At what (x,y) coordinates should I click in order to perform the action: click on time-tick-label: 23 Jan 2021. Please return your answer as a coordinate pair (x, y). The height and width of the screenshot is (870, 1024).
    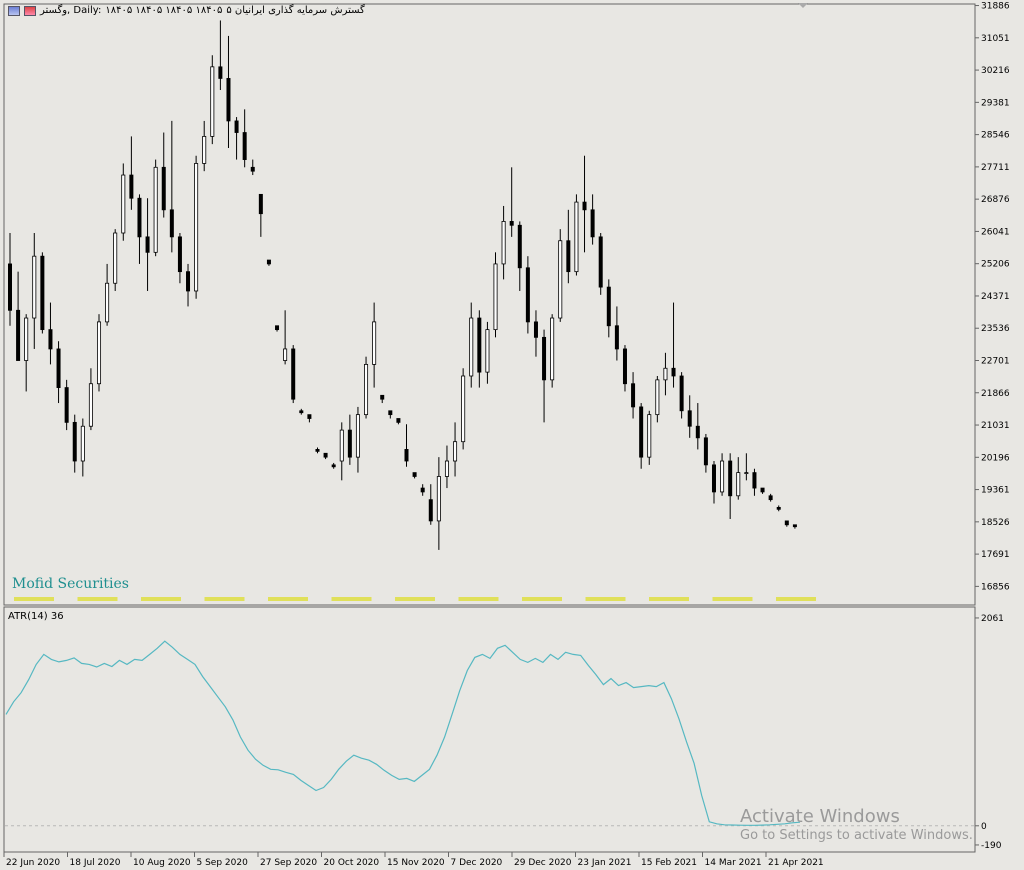
    Looking at the image, I should click on (605, 863).